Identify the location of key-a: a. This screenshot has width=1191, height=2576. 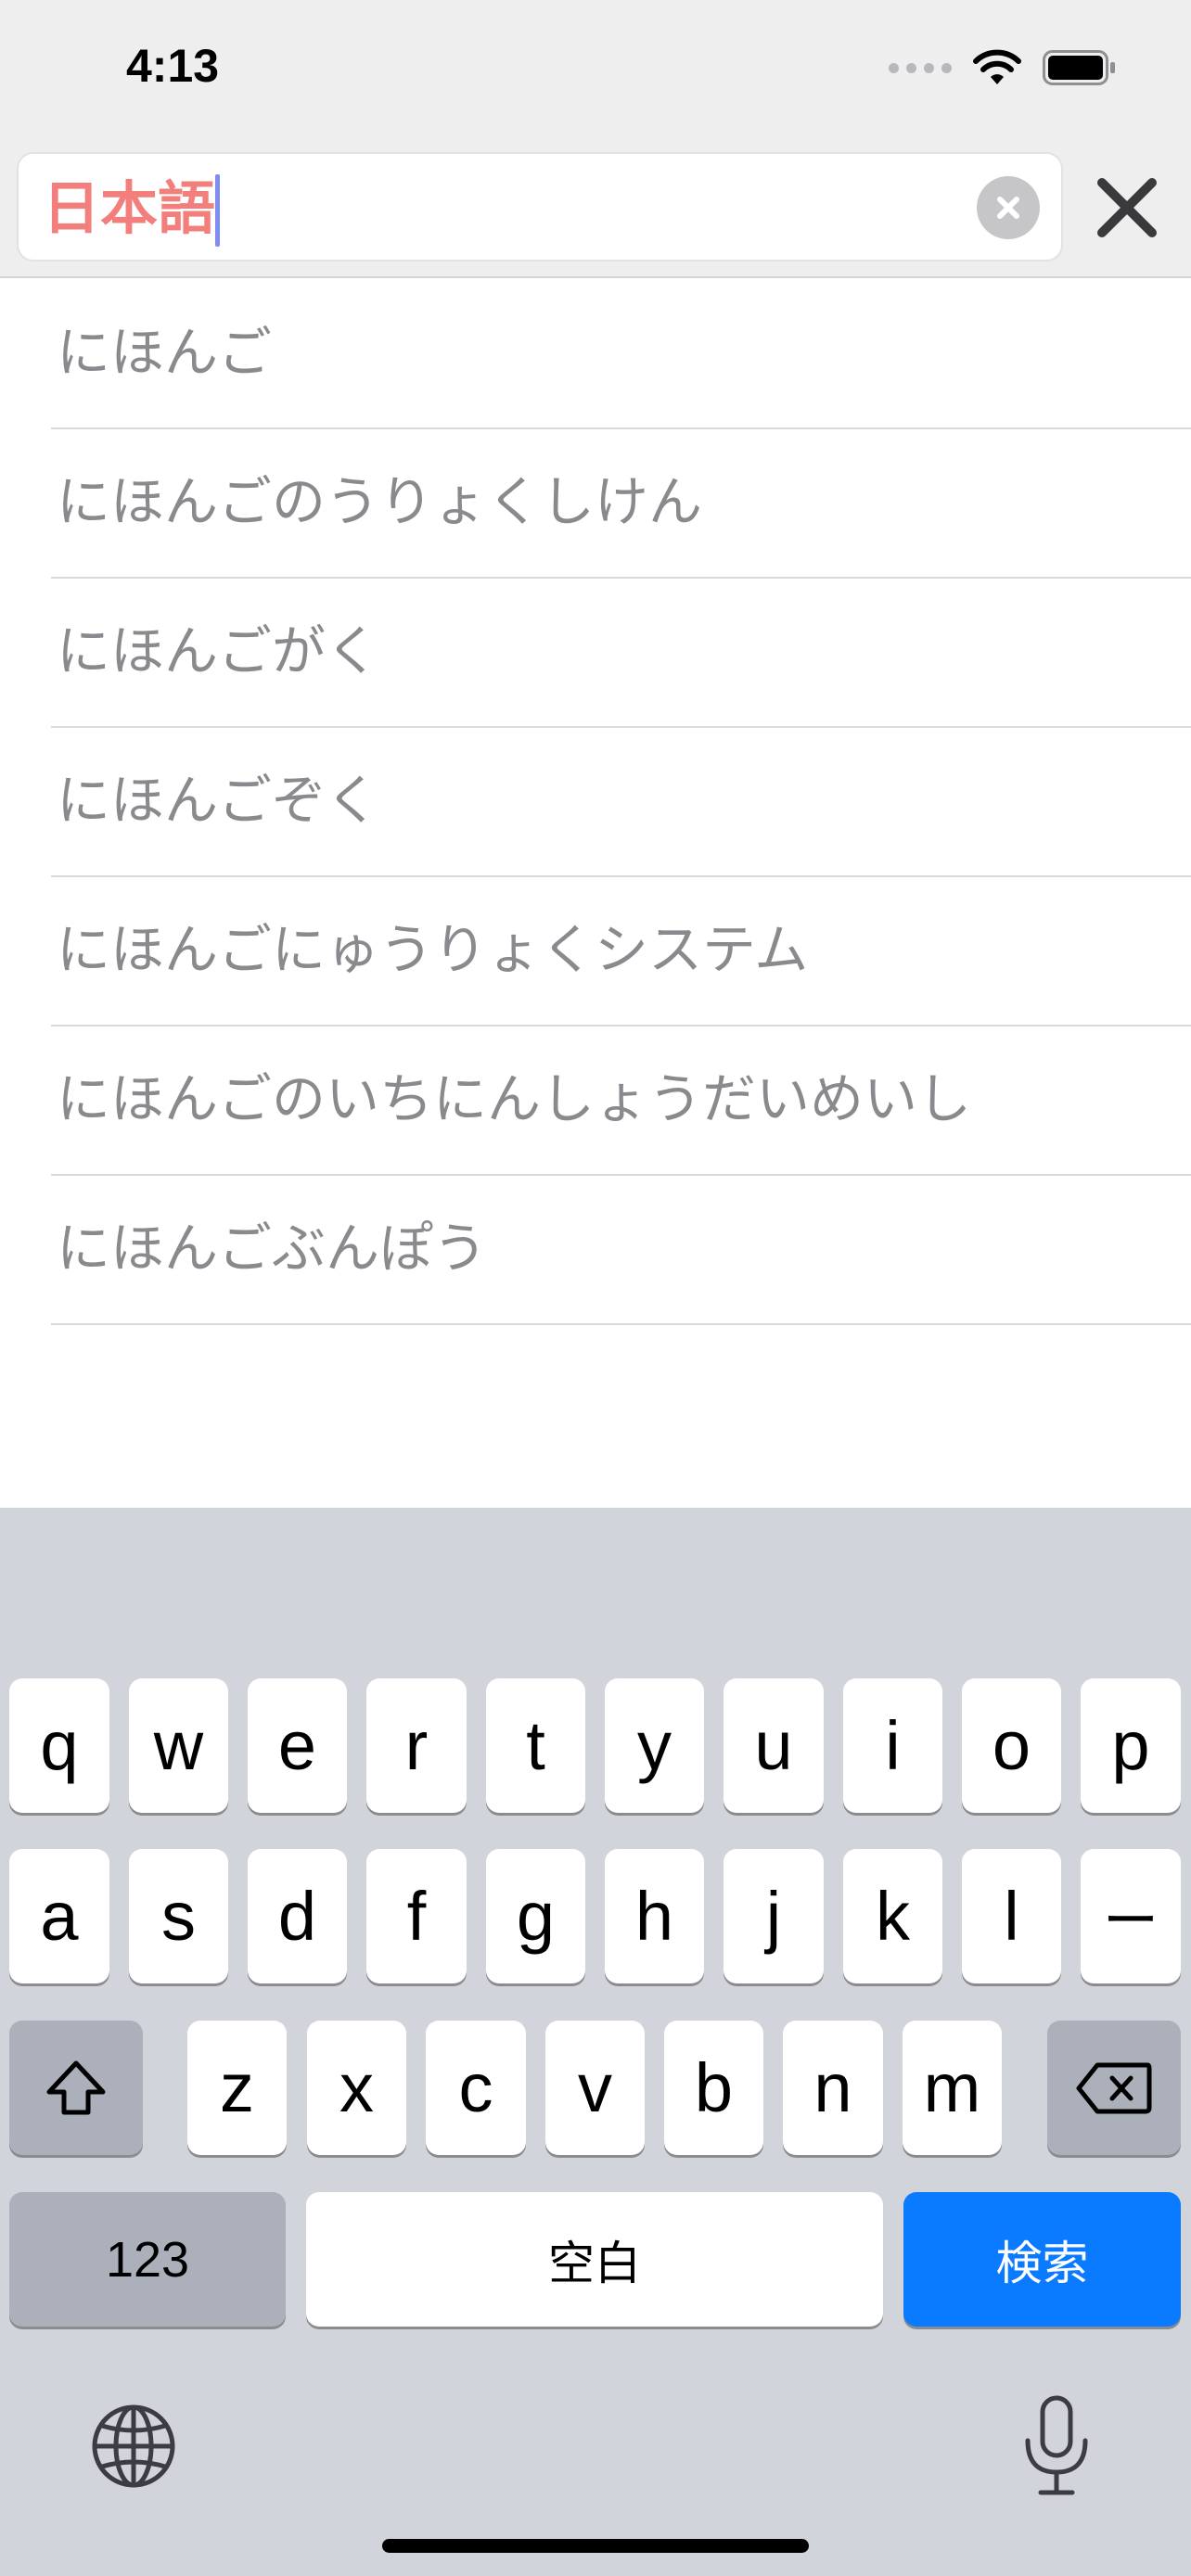
(59, 1916).